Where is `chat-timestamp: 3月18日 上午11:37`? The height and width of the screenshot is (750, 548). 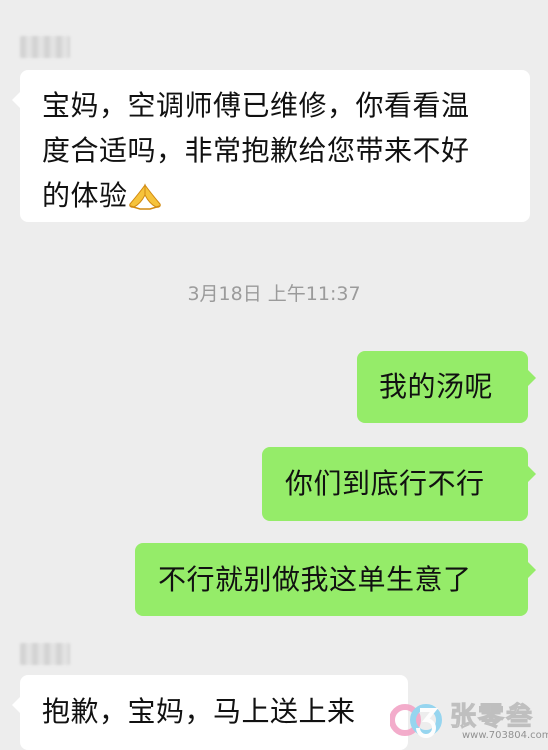
chat-timestamp: 3月18日 上午11:37 is located at coordinates (274, 294).